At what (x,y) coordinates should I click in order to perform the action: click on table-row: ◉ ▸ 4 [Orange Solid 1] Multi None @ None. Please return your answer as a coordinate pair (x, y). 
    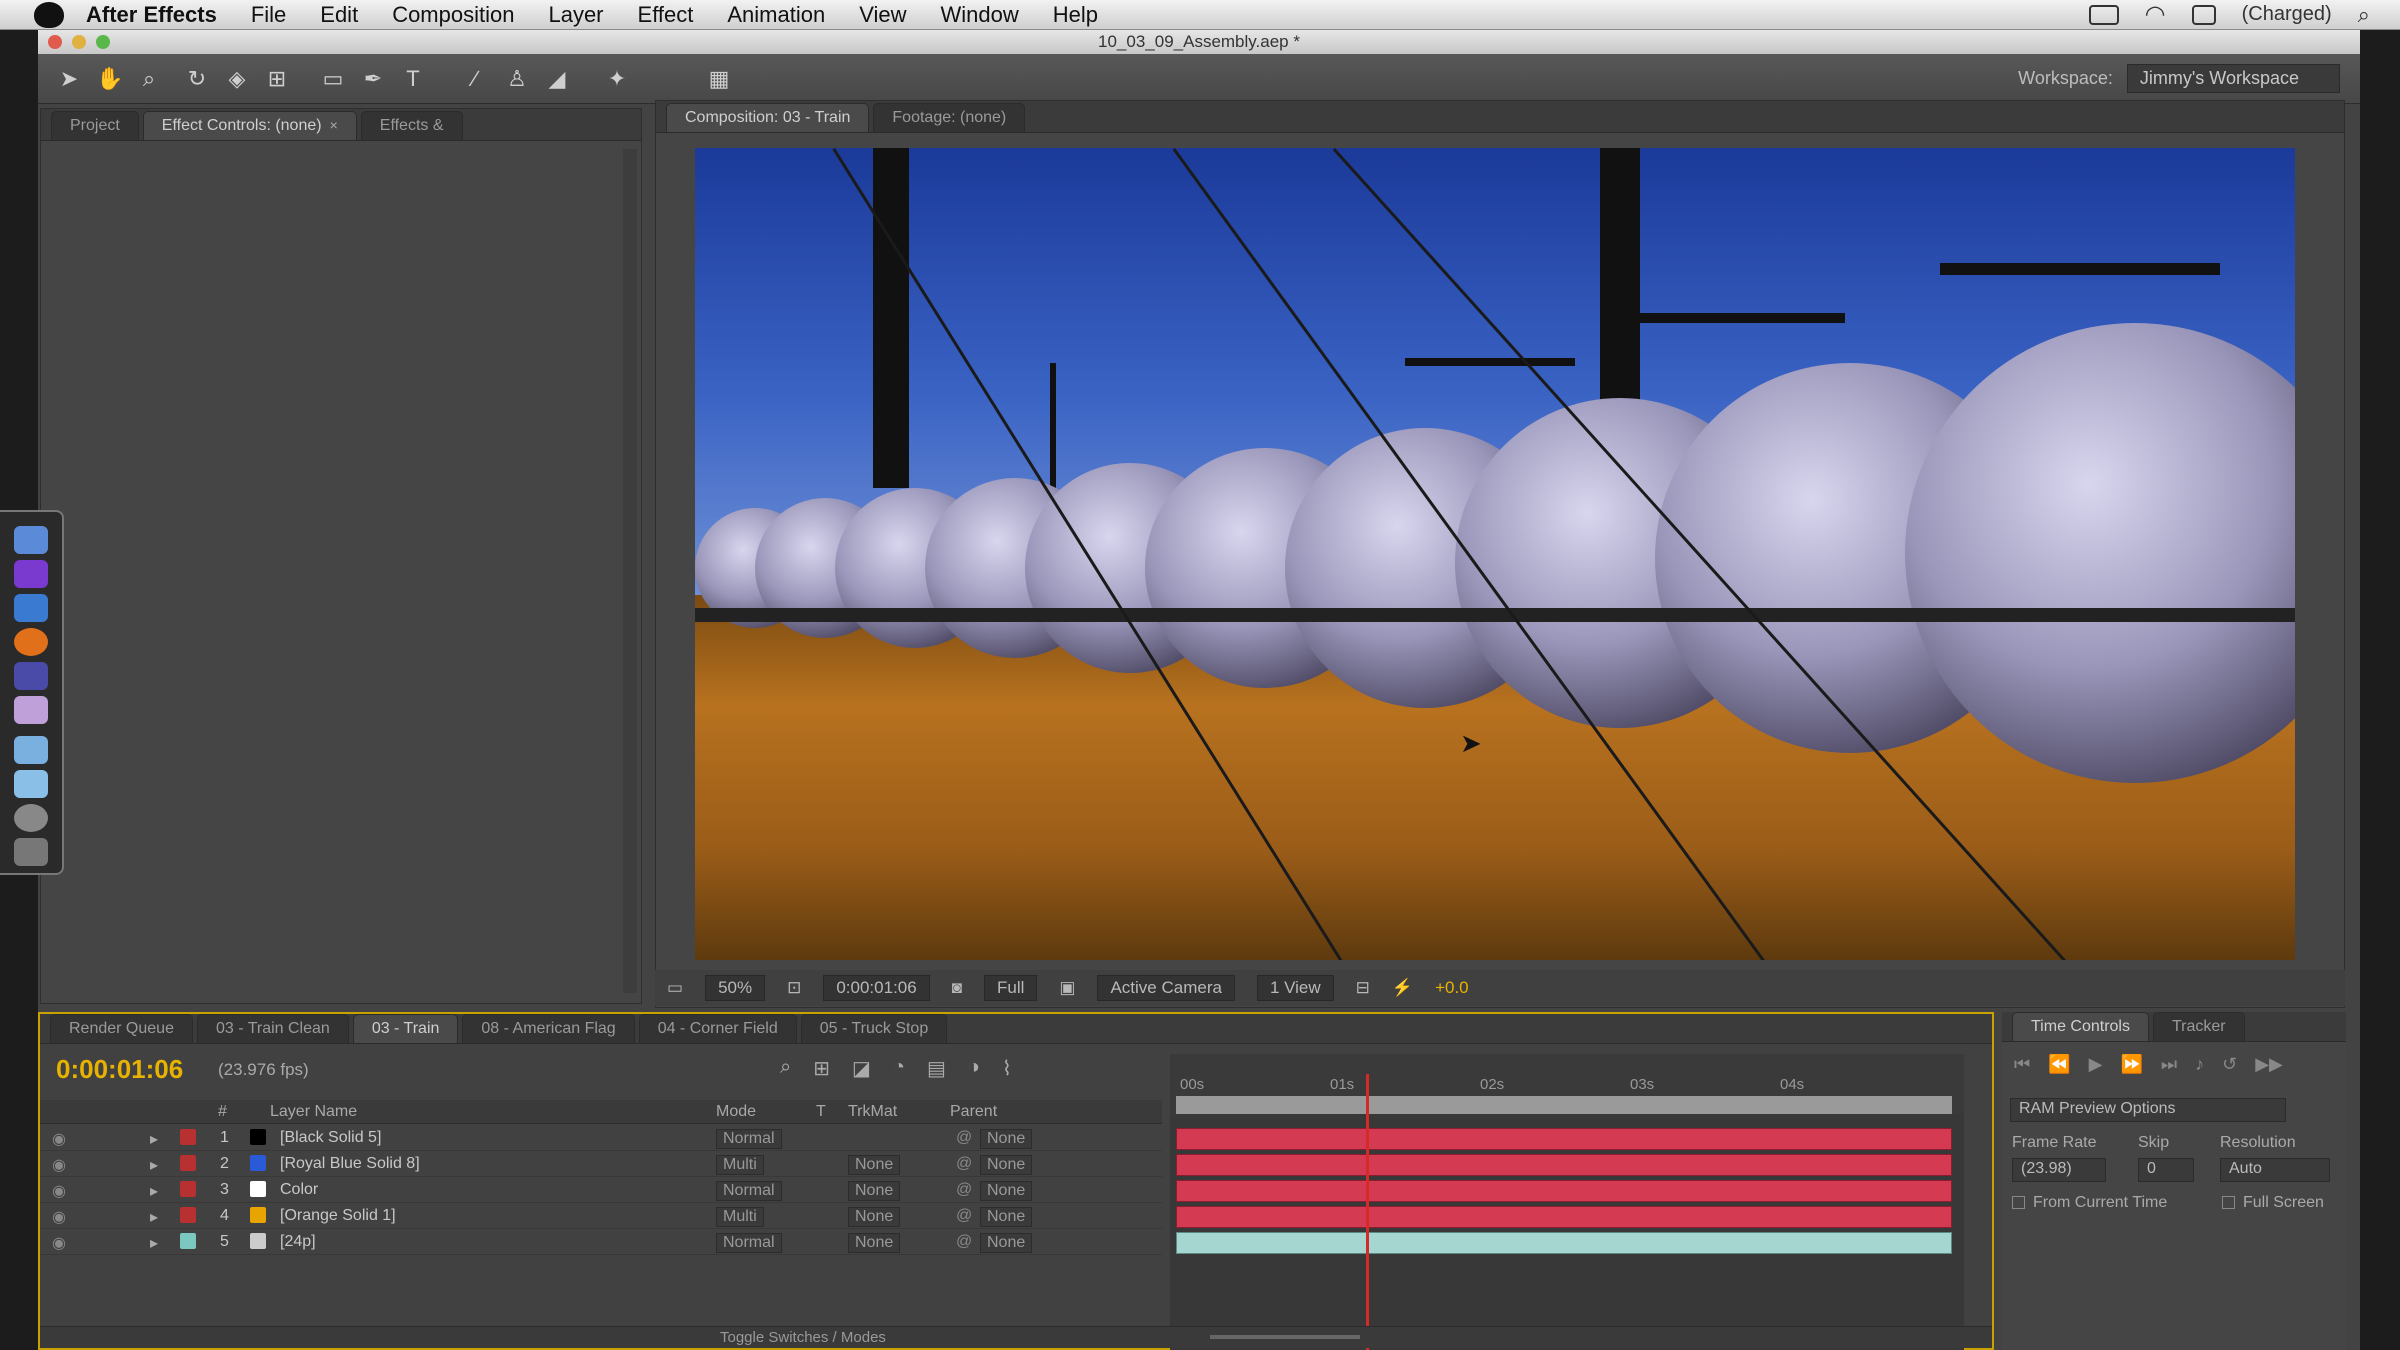
    Looking at the image, I should click on (601, 1216).